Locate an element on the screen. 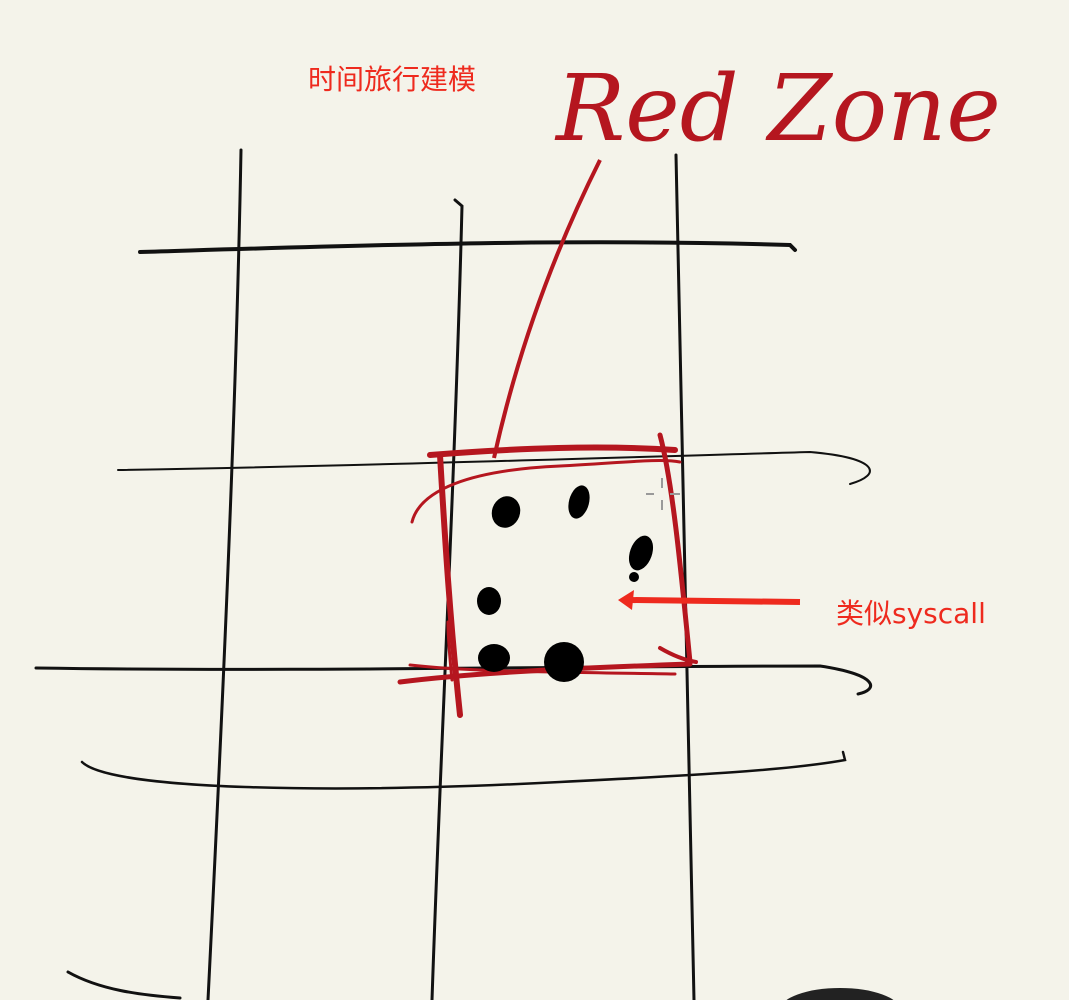 The height and width of the screenshot is (1000, 1069). points-in-zone is located at coordinates (565, 583).